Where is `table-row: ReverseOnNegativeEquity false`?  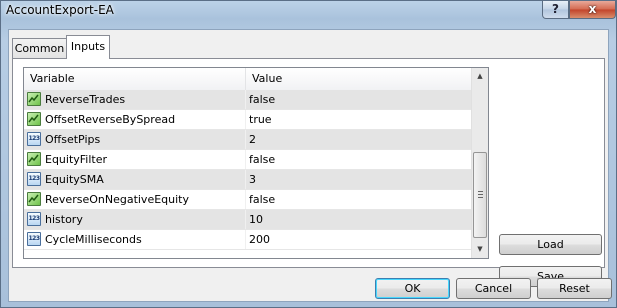
table-row: ReverseOnNegativeEquity false is located at coordinates (247, 200).